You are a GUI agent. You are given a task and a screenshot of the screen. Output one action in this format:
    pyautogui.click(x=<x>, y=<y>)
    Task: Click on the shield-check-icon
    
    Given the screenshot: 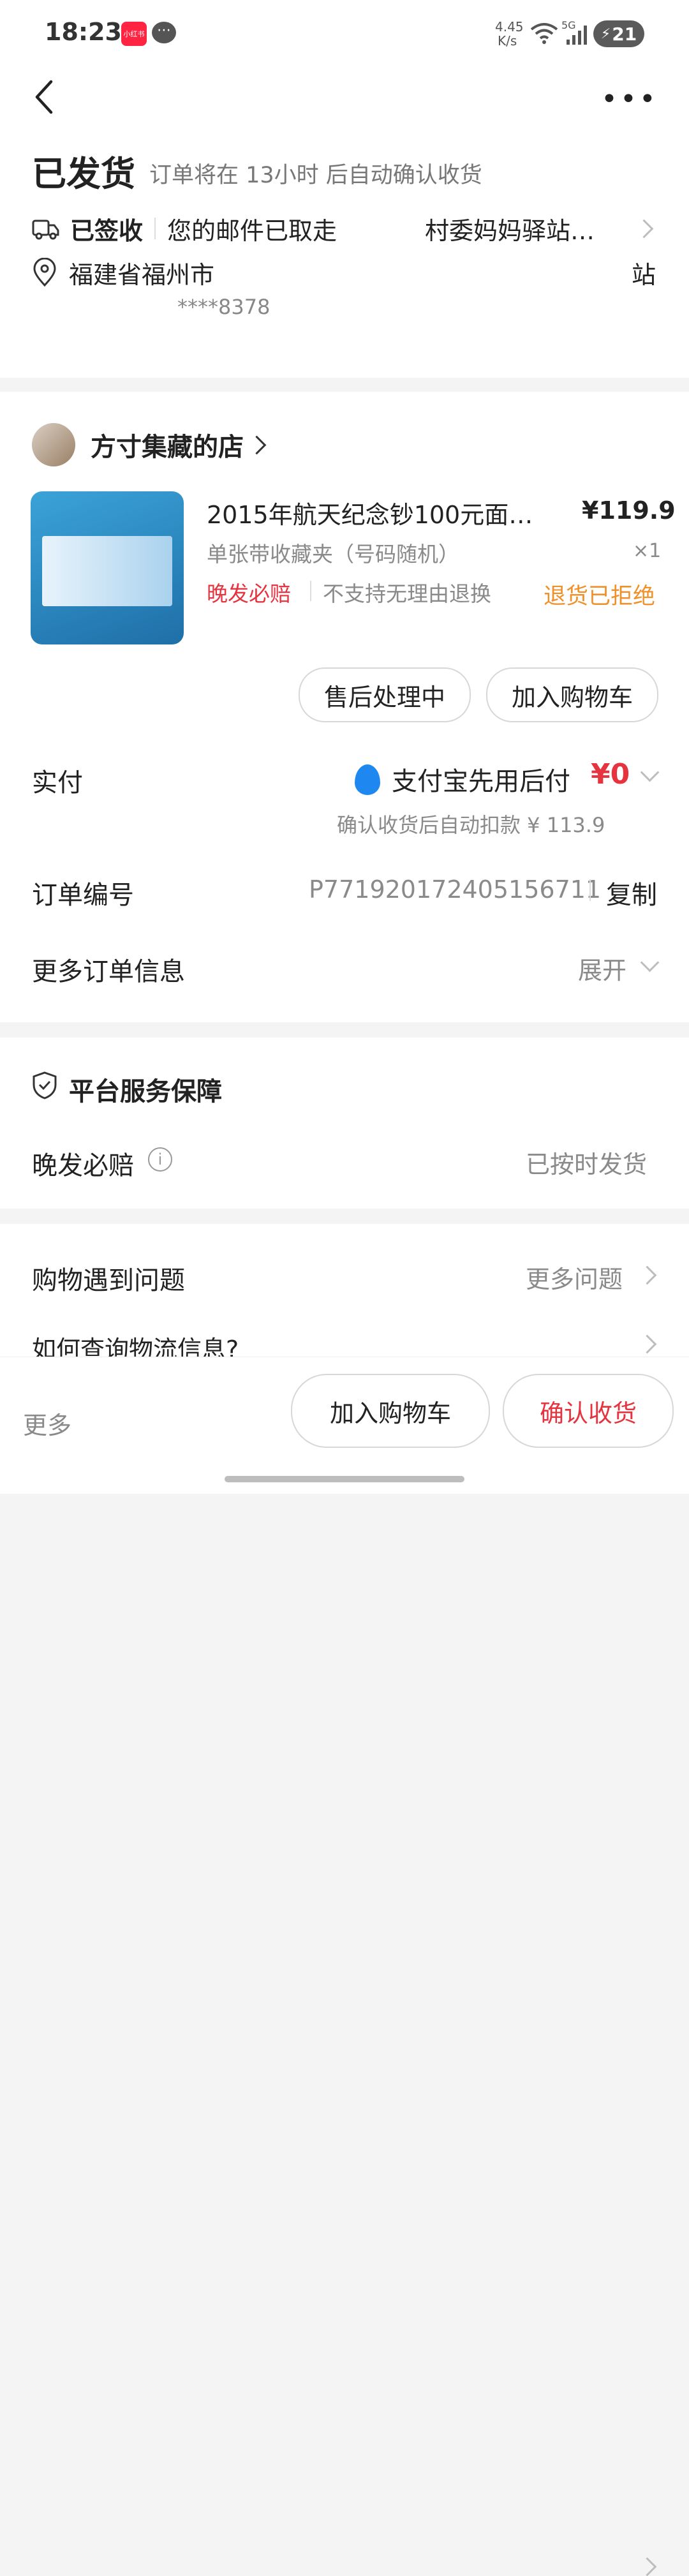 What is the action you would take?
    pyautogui.click(x=45, y=1085)
    